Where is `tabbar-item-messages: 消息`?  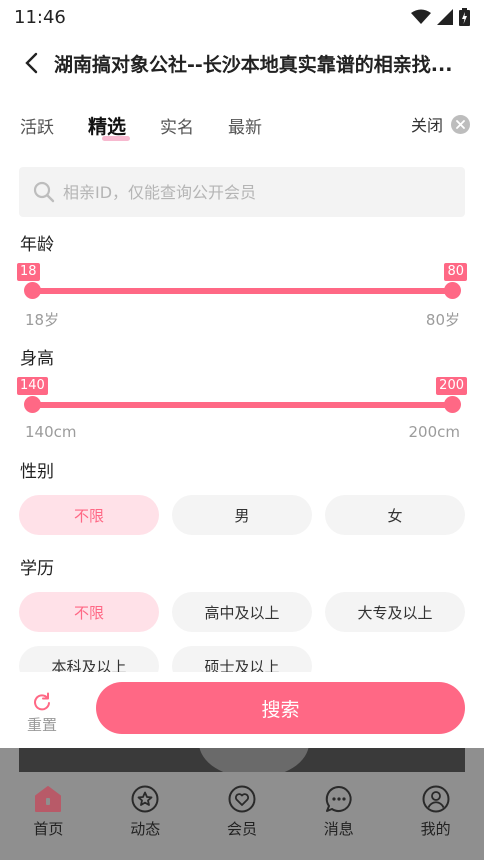
tabbar-item-messages: 消息 is located at coordinates (338, 816).